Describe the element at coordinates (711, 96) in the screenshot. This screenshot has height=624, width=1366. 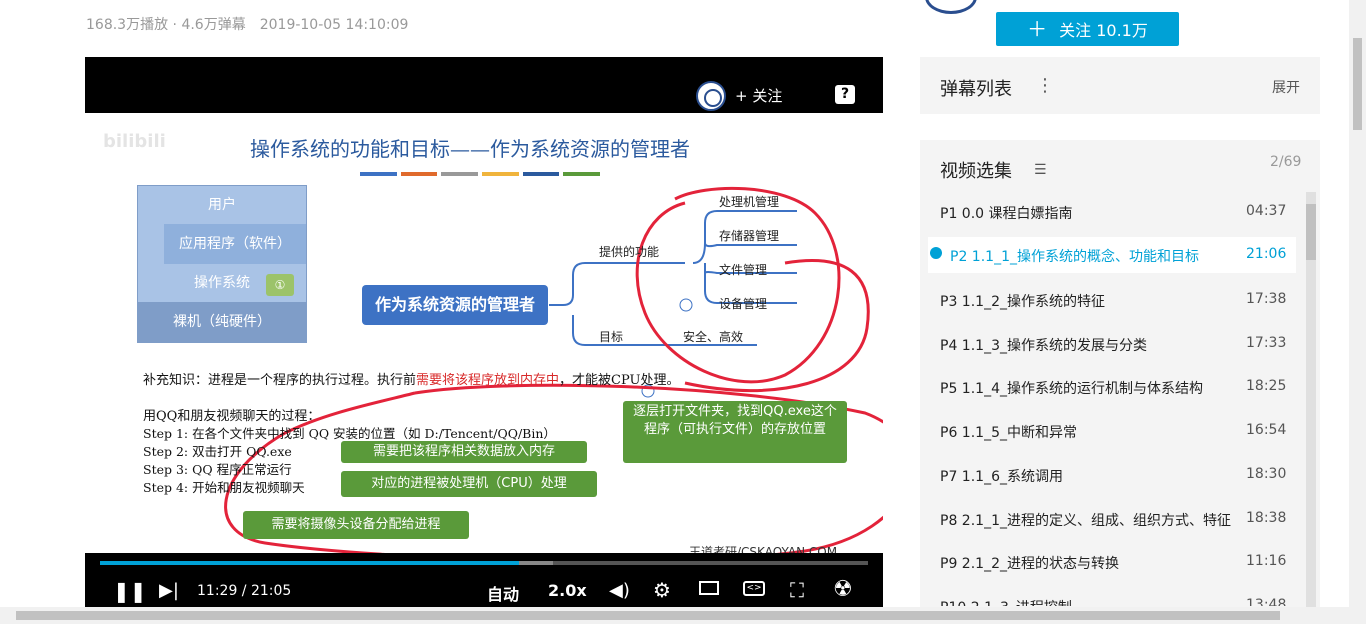
I see `uploader-logo-icon` at that location.